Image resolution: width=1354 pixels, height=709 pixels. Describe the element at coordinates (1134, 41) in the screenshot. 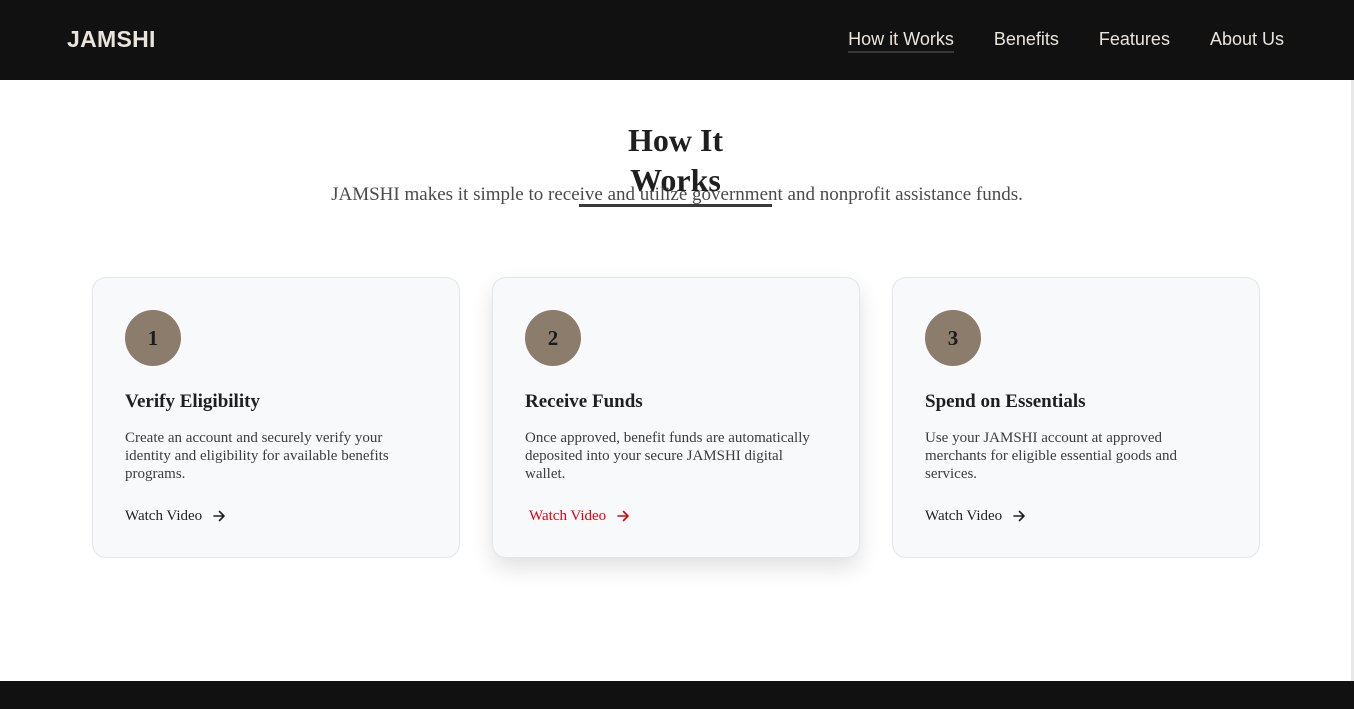

I see `nav-link-features: Features` at that location.